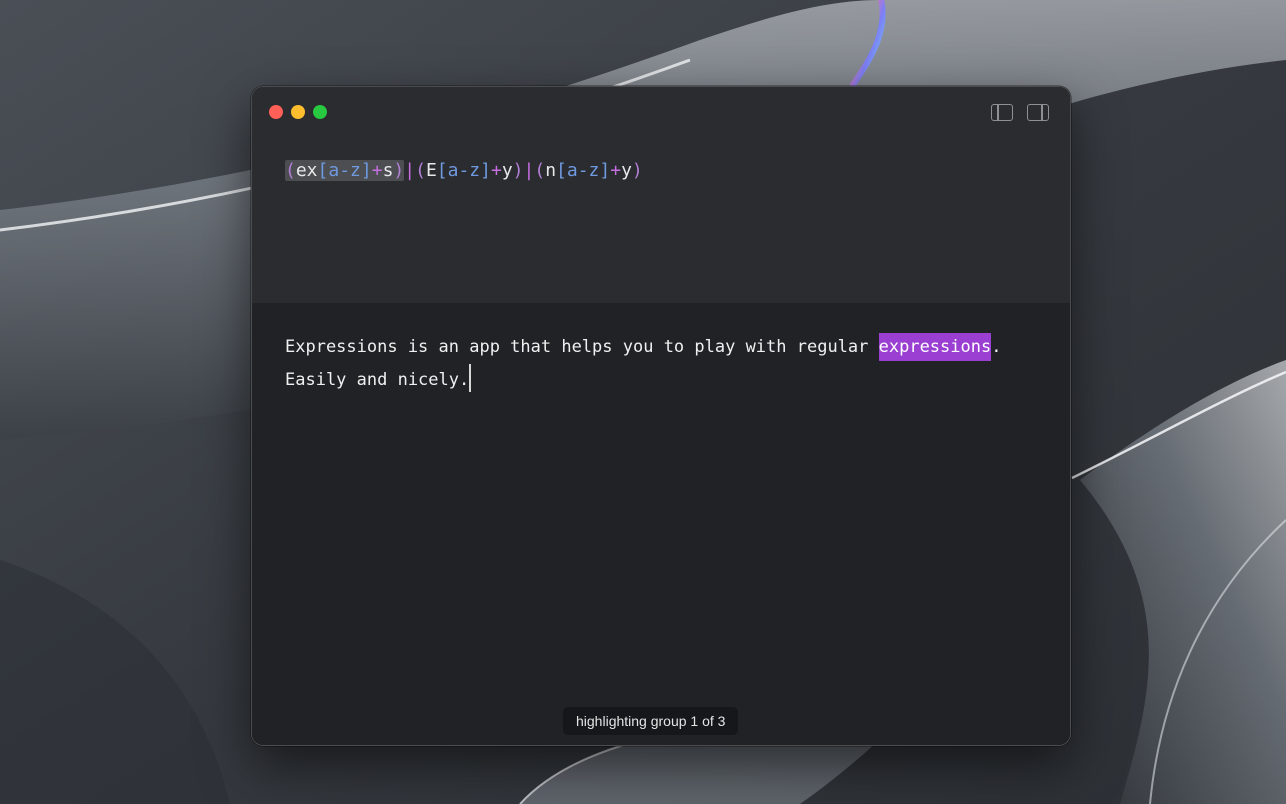  What do you see at coordinates (651, 721) in the screenshot?
I see `status-badge: highlighting group 1 of 3` at bounding box center [651, 721].